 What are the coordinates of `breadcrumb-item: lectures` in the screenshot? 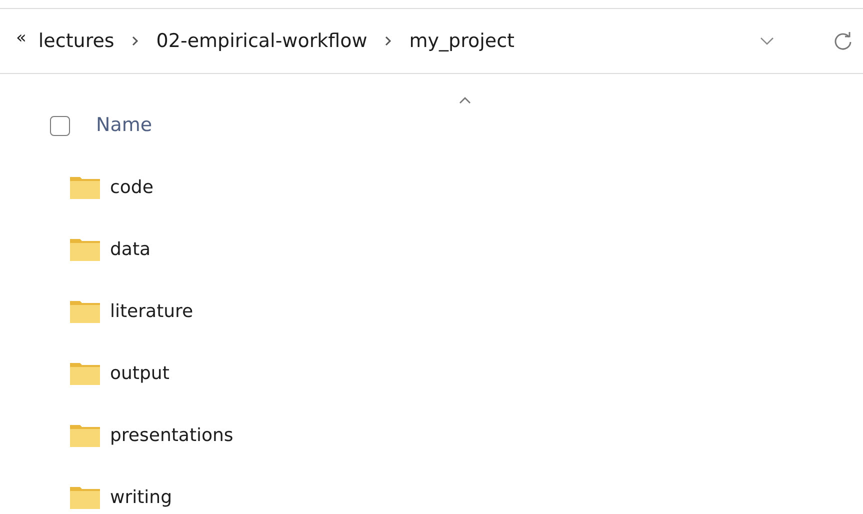 It's located at (76, 41).